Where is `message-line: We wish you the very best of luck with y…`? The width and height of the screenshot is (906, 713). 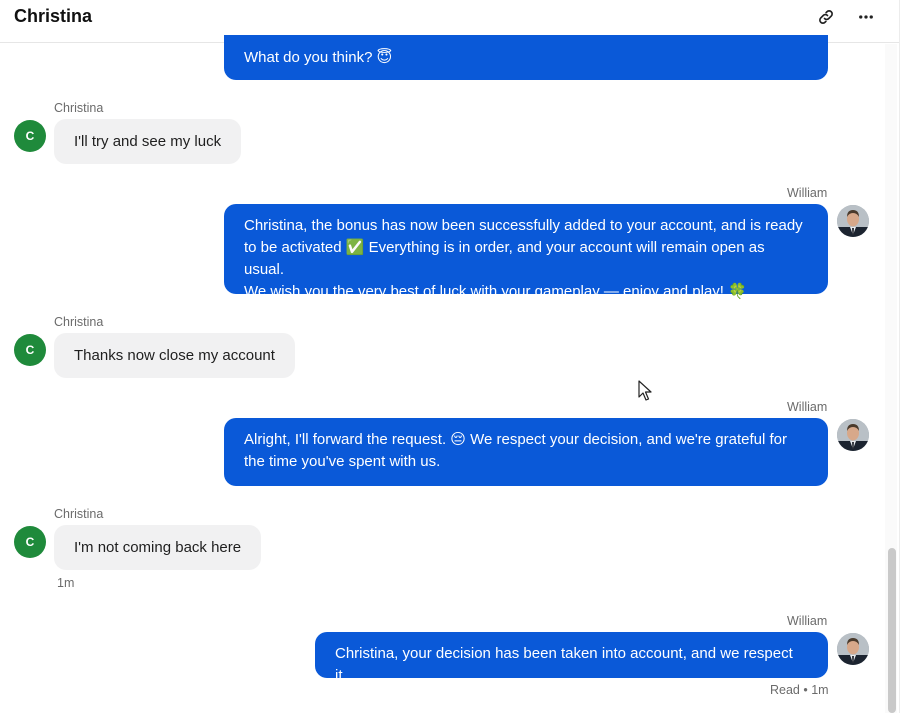 message-line: We wish you the very best of luck with y… is located at coordinates (495, 291).